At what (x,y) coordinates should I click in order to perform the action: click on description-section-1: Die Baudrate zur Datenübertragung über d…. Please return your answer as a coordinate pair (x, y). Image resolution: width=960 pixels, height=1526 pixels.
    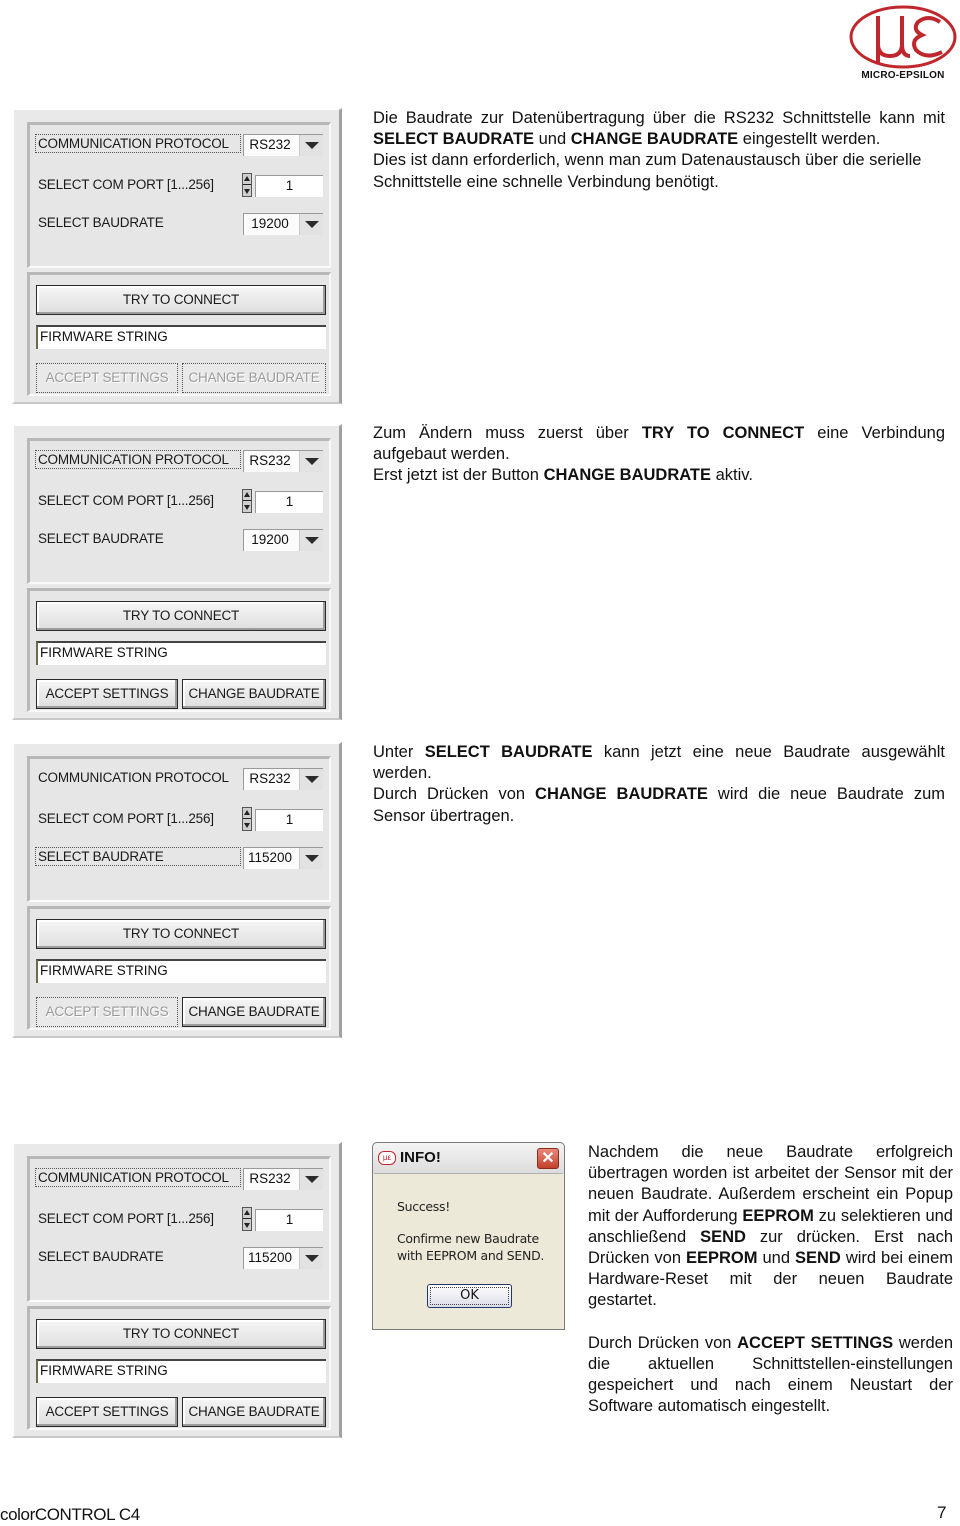
    Looking at the image, I should click on (659, 150).